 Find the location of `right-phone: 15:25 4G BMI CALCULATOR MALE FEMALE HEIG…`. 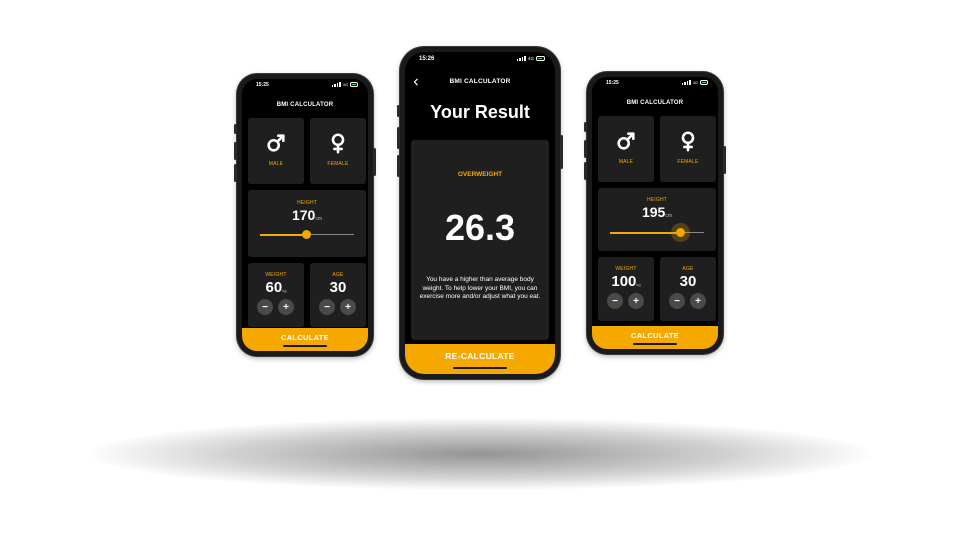

right-phone: 15:25 4G BMI CALCULATOR MALE FEMALE HEIG… is located at coordinates (655, 213).